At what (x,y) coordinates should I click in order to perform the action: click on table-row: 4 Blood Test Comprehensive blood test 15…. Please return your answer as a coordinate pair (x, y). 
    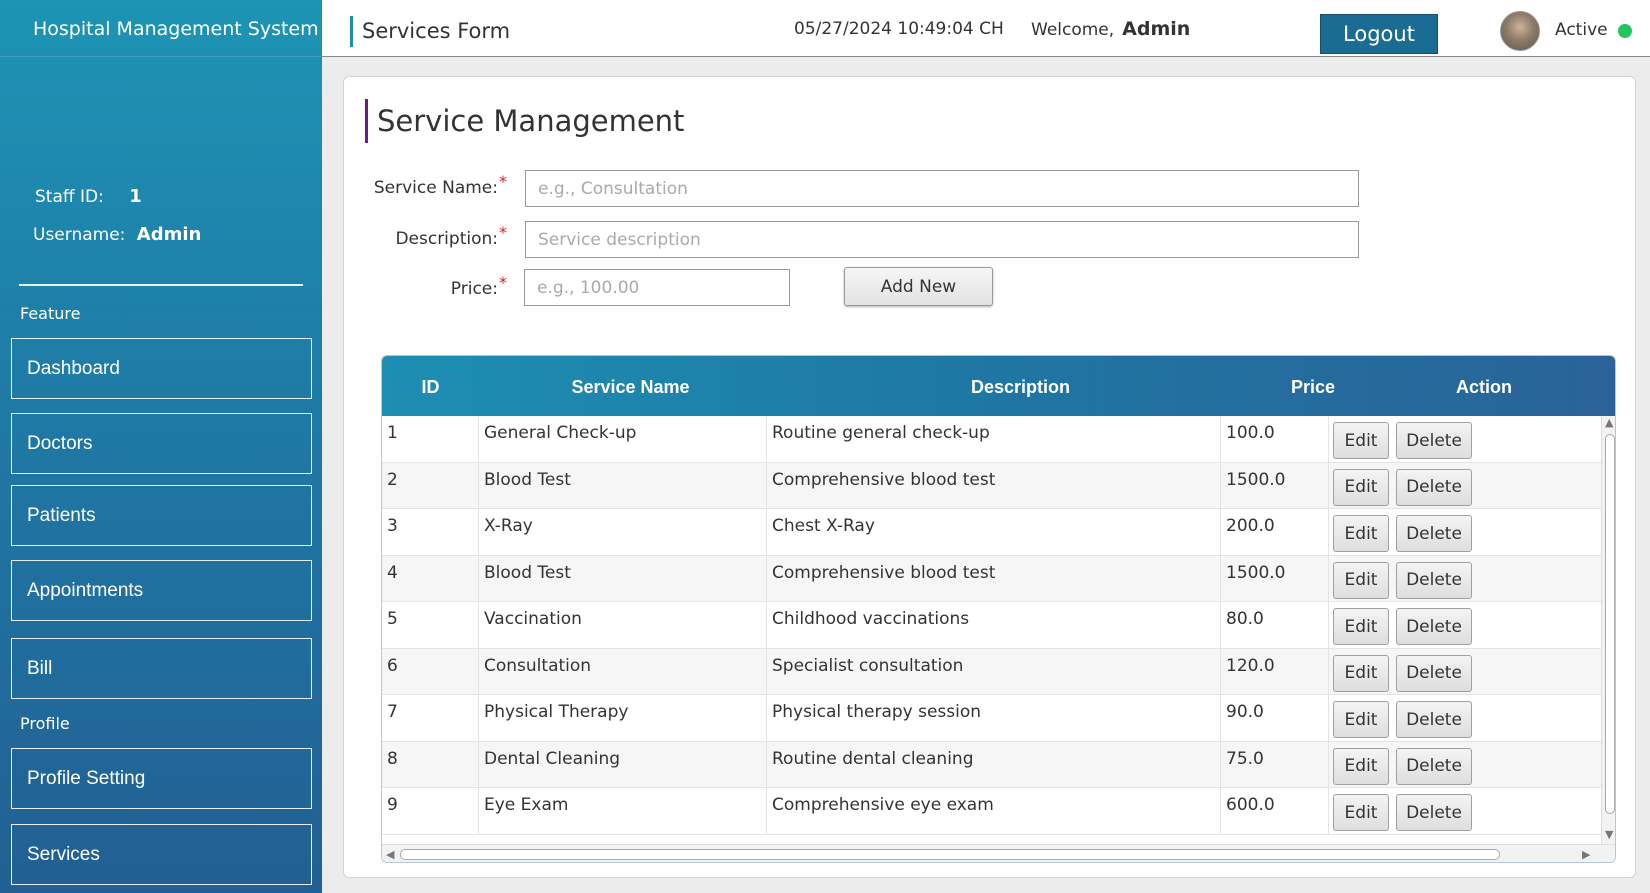
    Looking at the image, I should click on (991, 578).